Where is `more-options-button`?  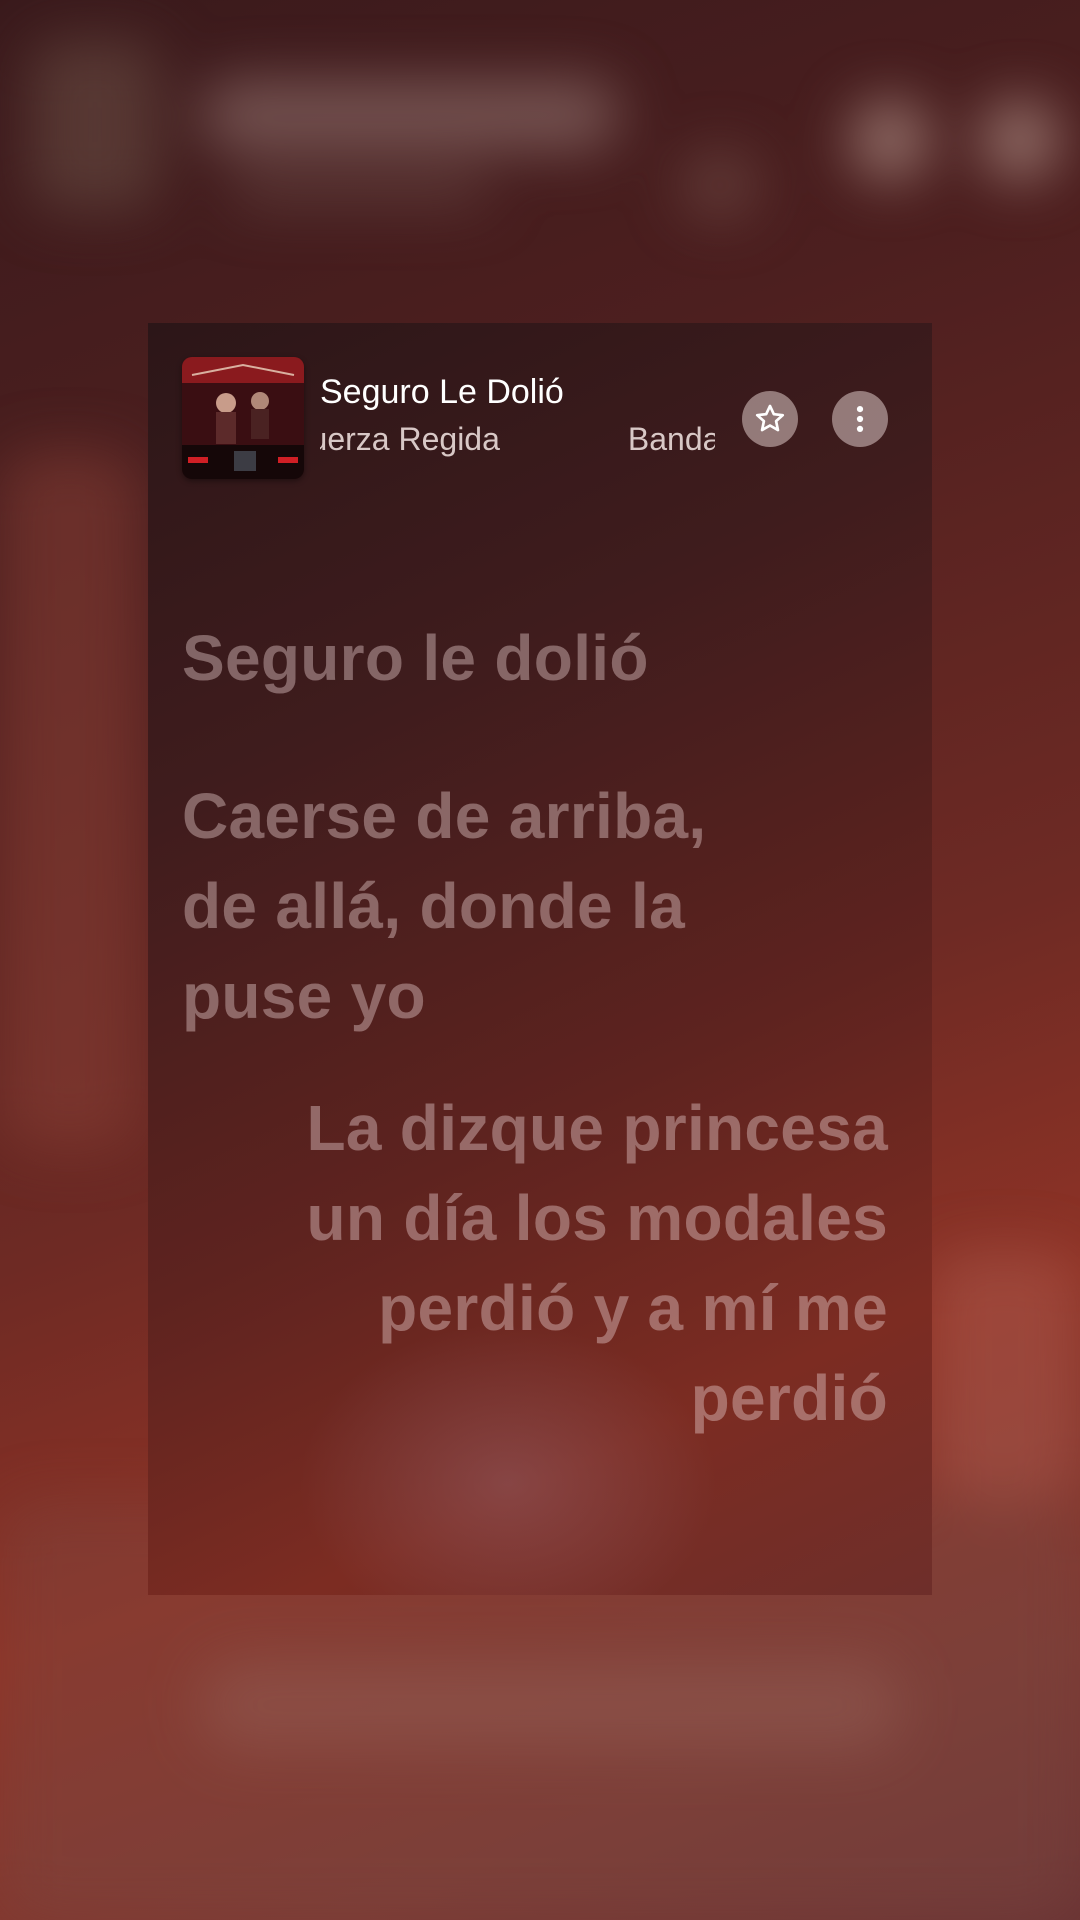
more-options-button is located at coordinates (860, 419).